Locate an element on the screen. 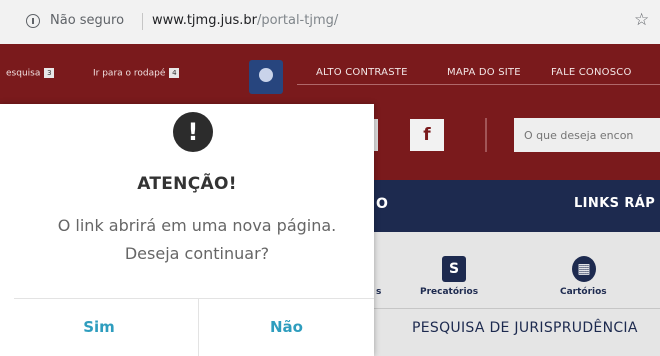  bookmark-star-icon: ☆ is located at coordinates (641, 20).